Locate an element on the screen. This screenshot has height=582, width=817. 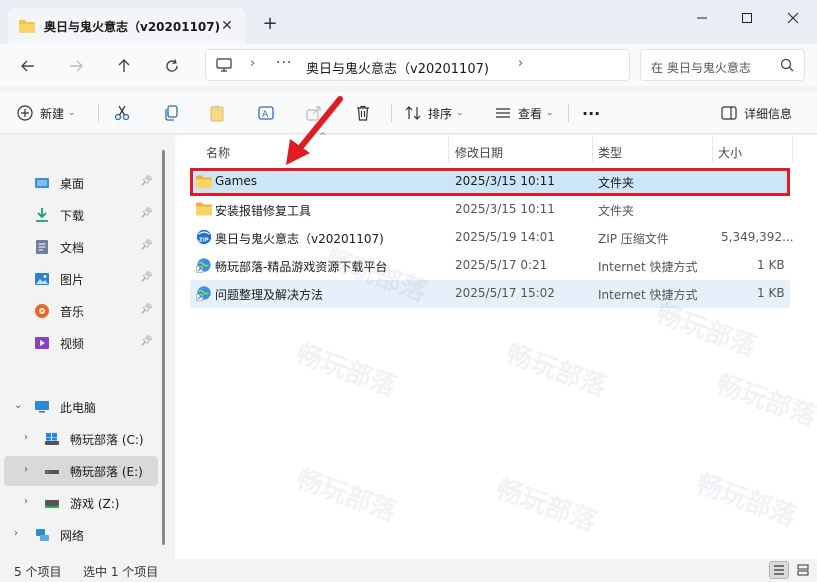
refresh-icon is located at coordinates (172, 66).